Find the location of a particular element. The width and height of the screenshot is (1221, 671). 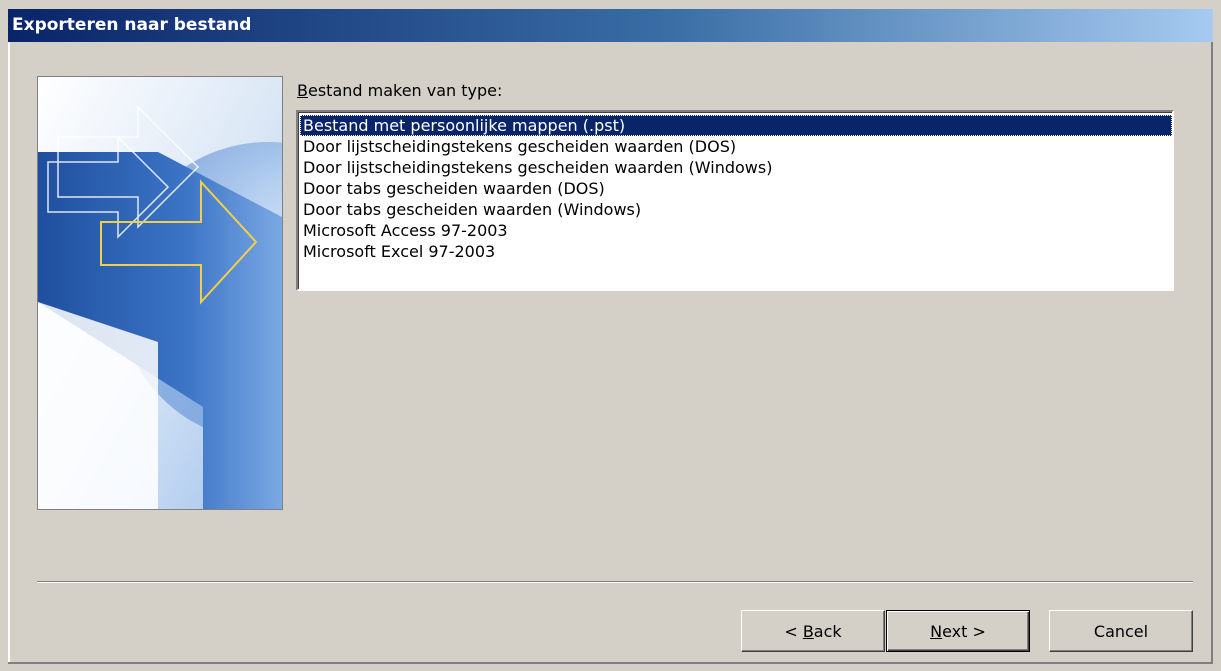

next-button: Next > is located at coordinates (958, 631).